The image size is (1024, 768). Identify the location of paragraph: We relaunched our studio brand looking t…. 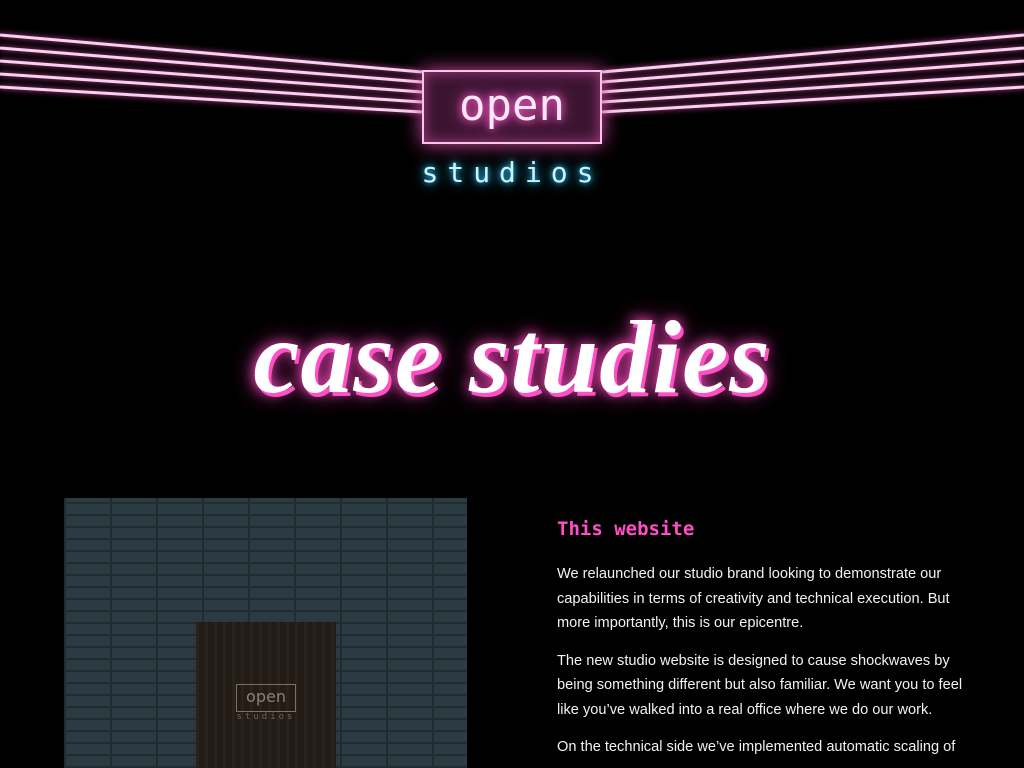
(753, 598).